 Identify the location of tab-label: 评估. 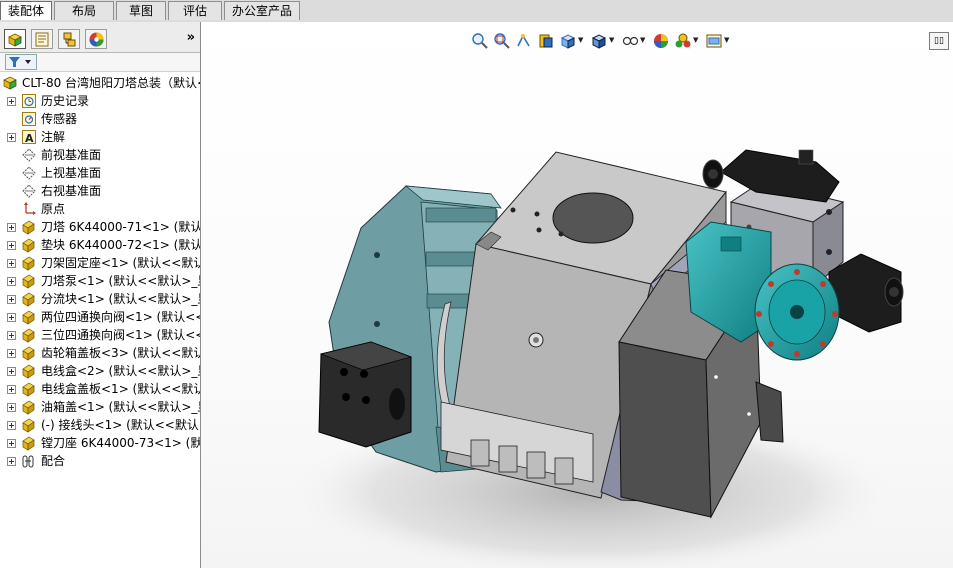
(194, 11).